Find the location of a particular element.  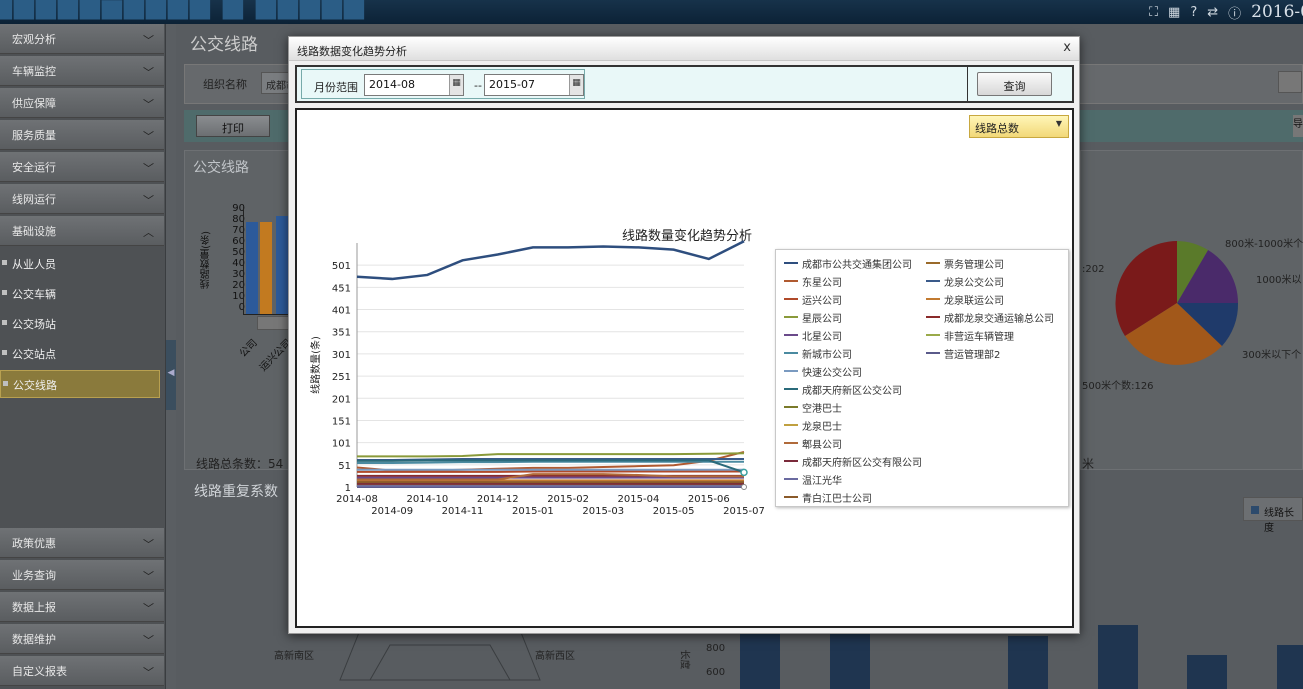

sidebar-menu-label: 服务质量 is located at coordinates (34, 135).